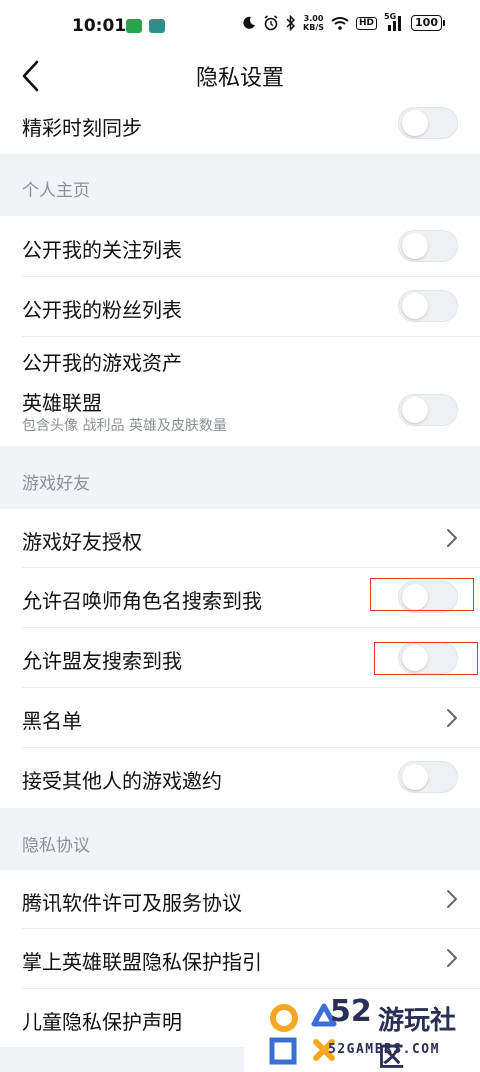  What do you see at coordinates (240, 246) in the screenshot?
I see `setting-row-public-follow: 公开我的关注列表` at bounding box center [240, 246].